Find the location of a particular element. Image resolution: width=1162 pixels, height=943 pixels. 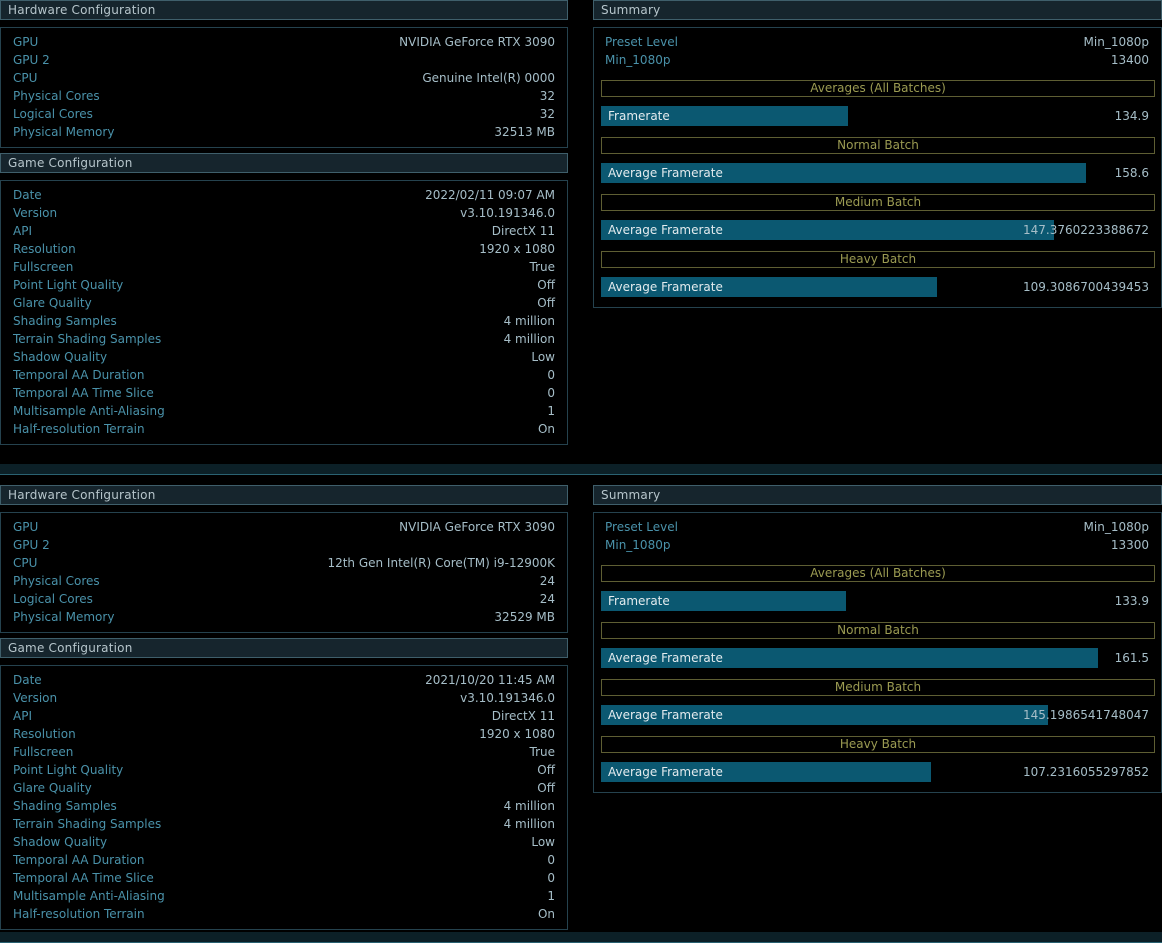

framerate-bar-label: Framerate is located at coordinates (639, 601).